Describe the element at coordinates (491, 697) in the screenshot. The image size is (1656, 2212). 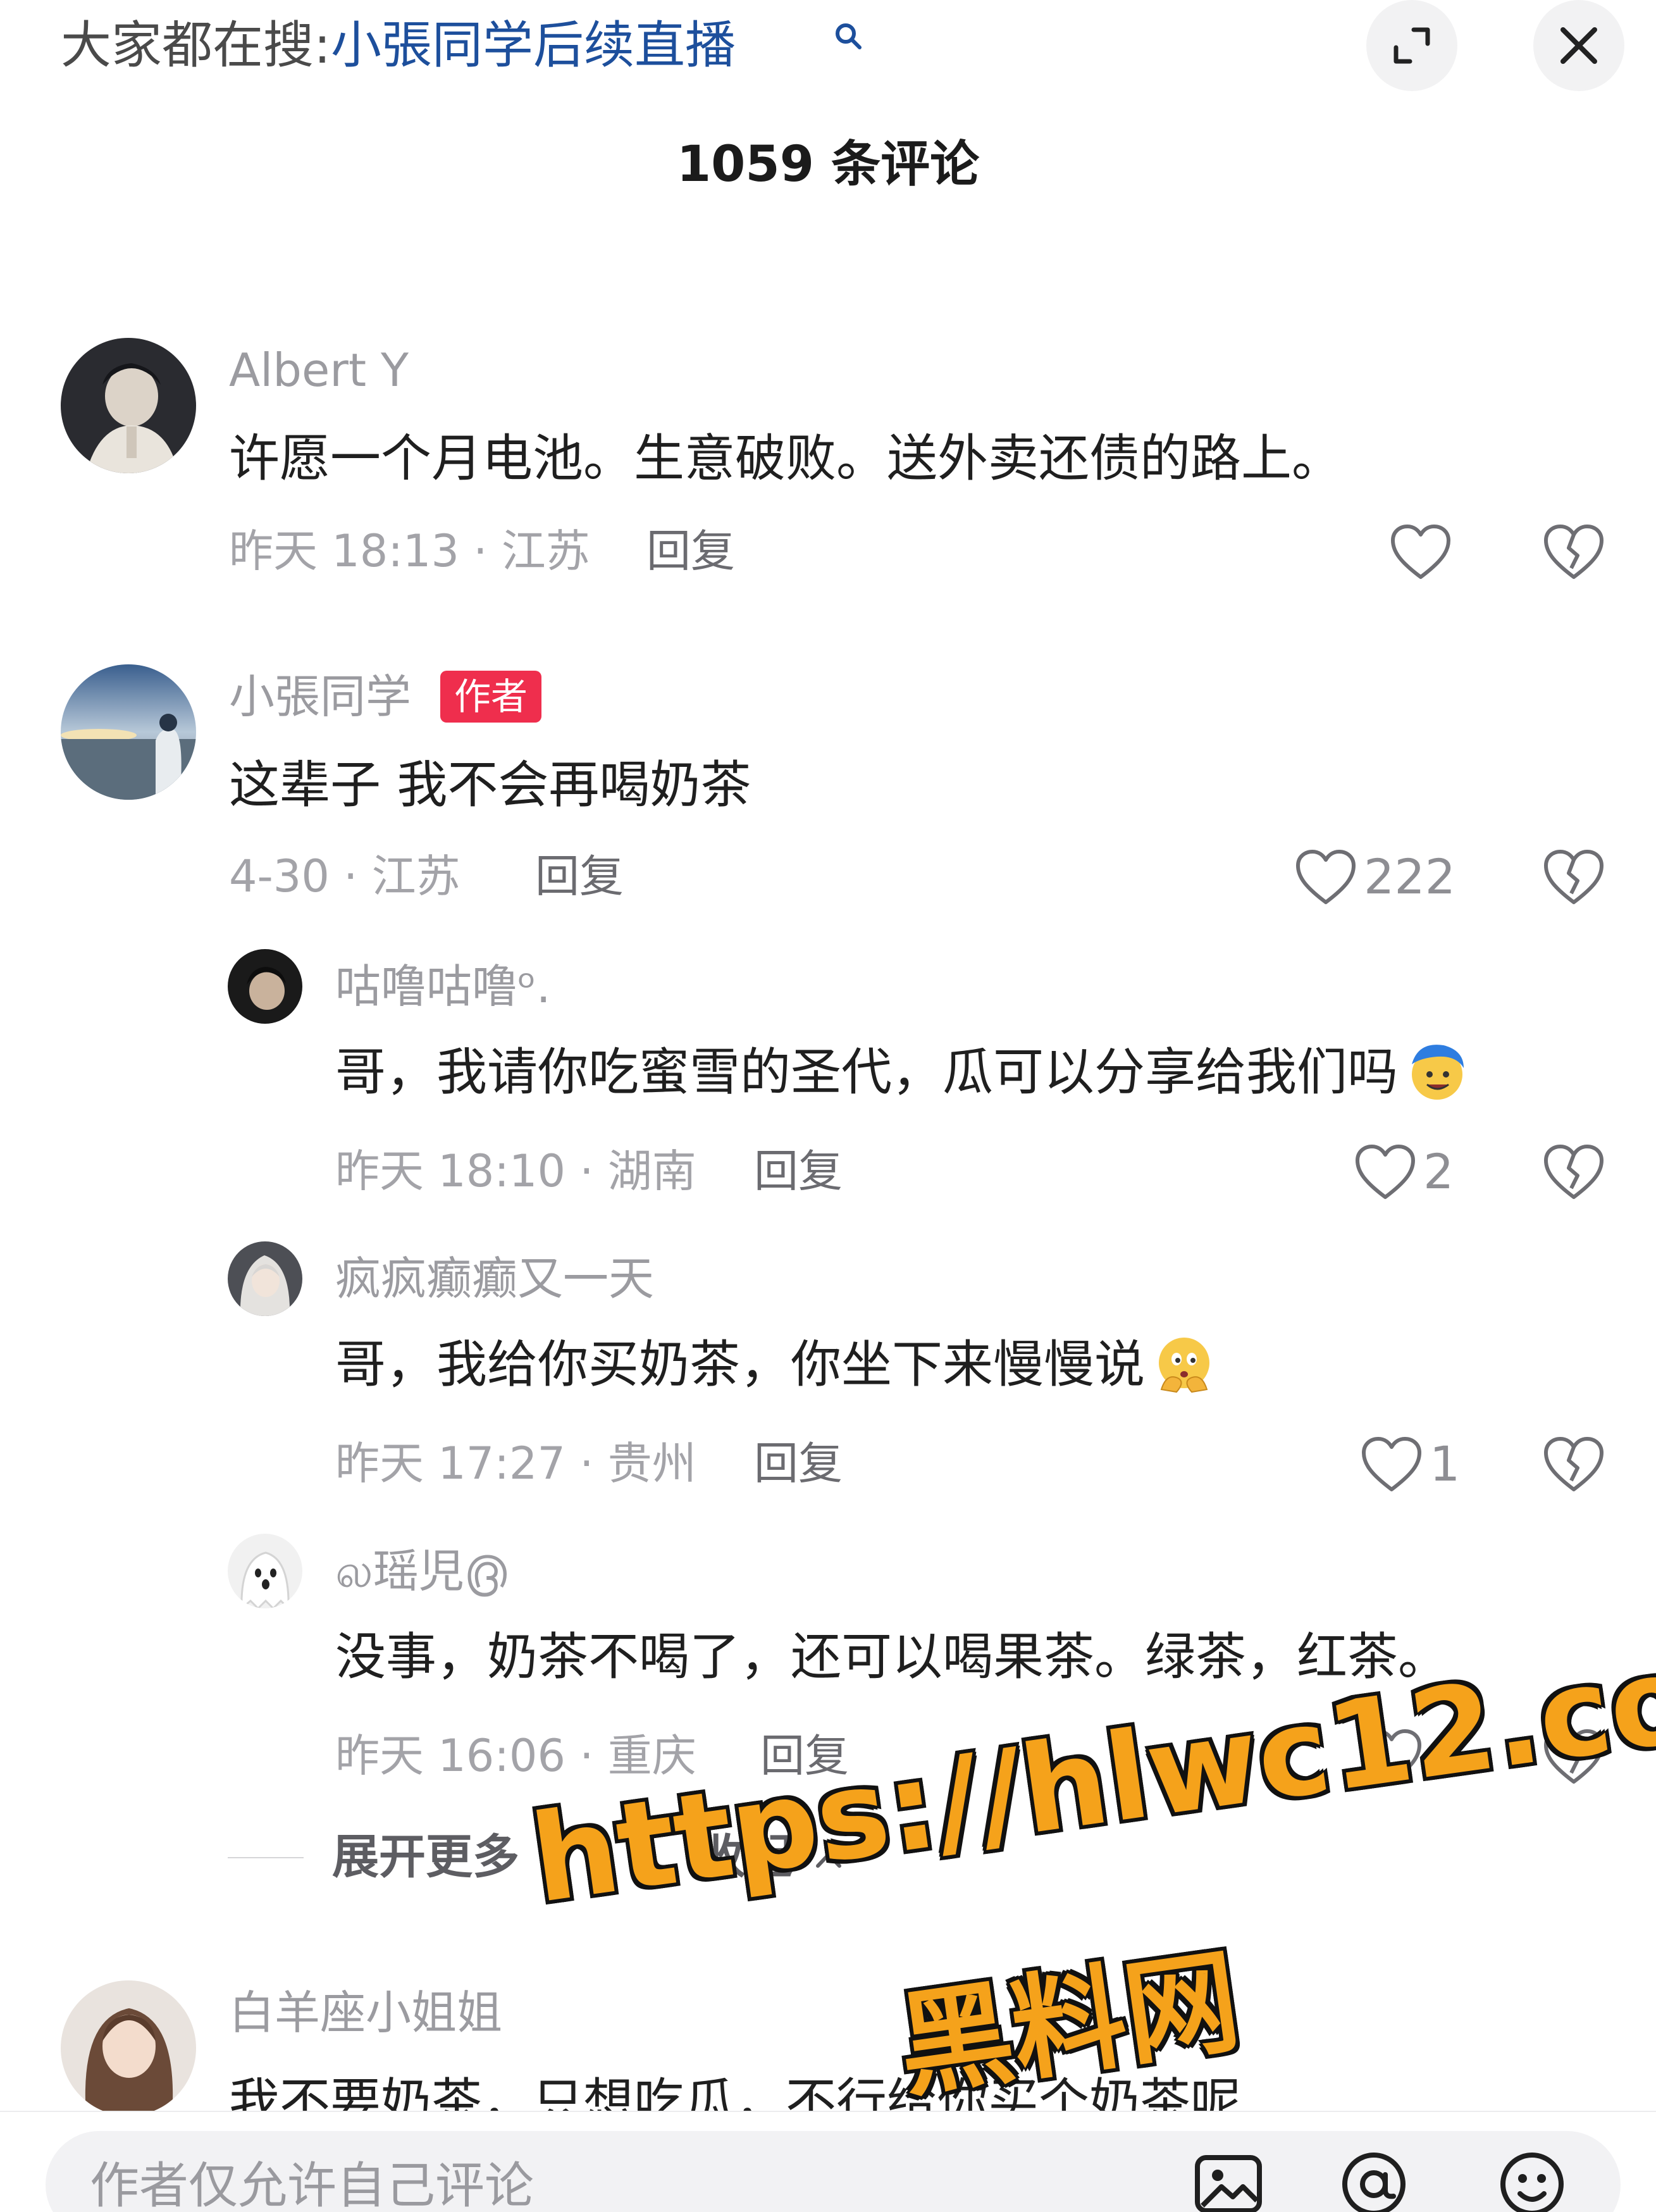
I see `author-badge: 作者` at that location.